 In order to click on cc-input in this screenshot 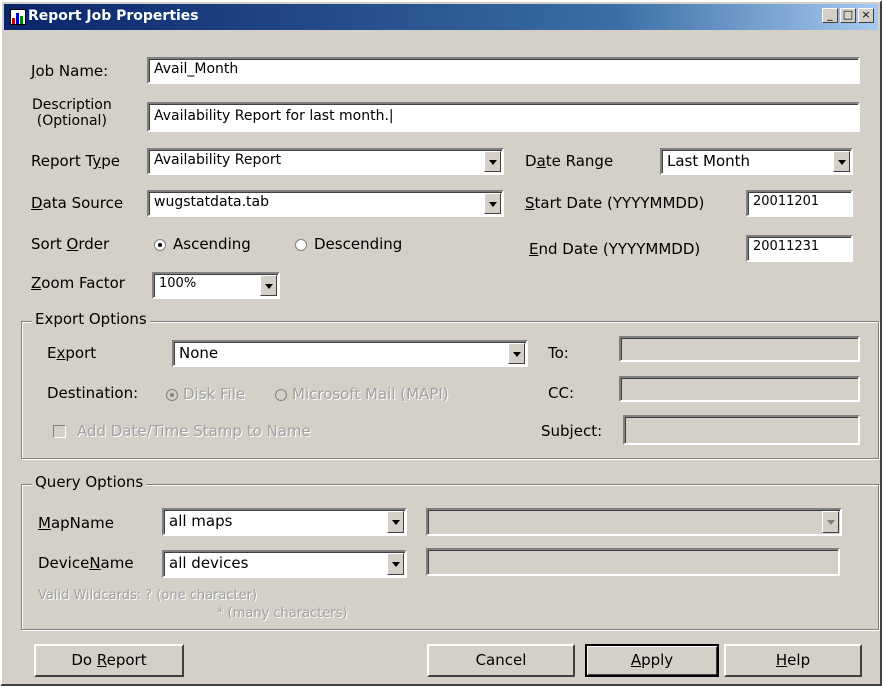, I will do `click(739, 389)`.